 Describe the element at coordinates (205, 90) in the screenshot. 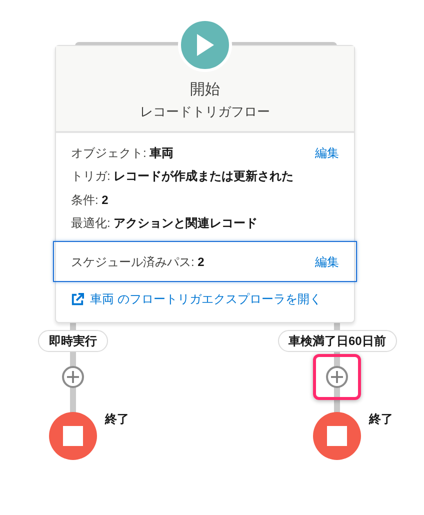

I see `start-title: 開始` at that location.